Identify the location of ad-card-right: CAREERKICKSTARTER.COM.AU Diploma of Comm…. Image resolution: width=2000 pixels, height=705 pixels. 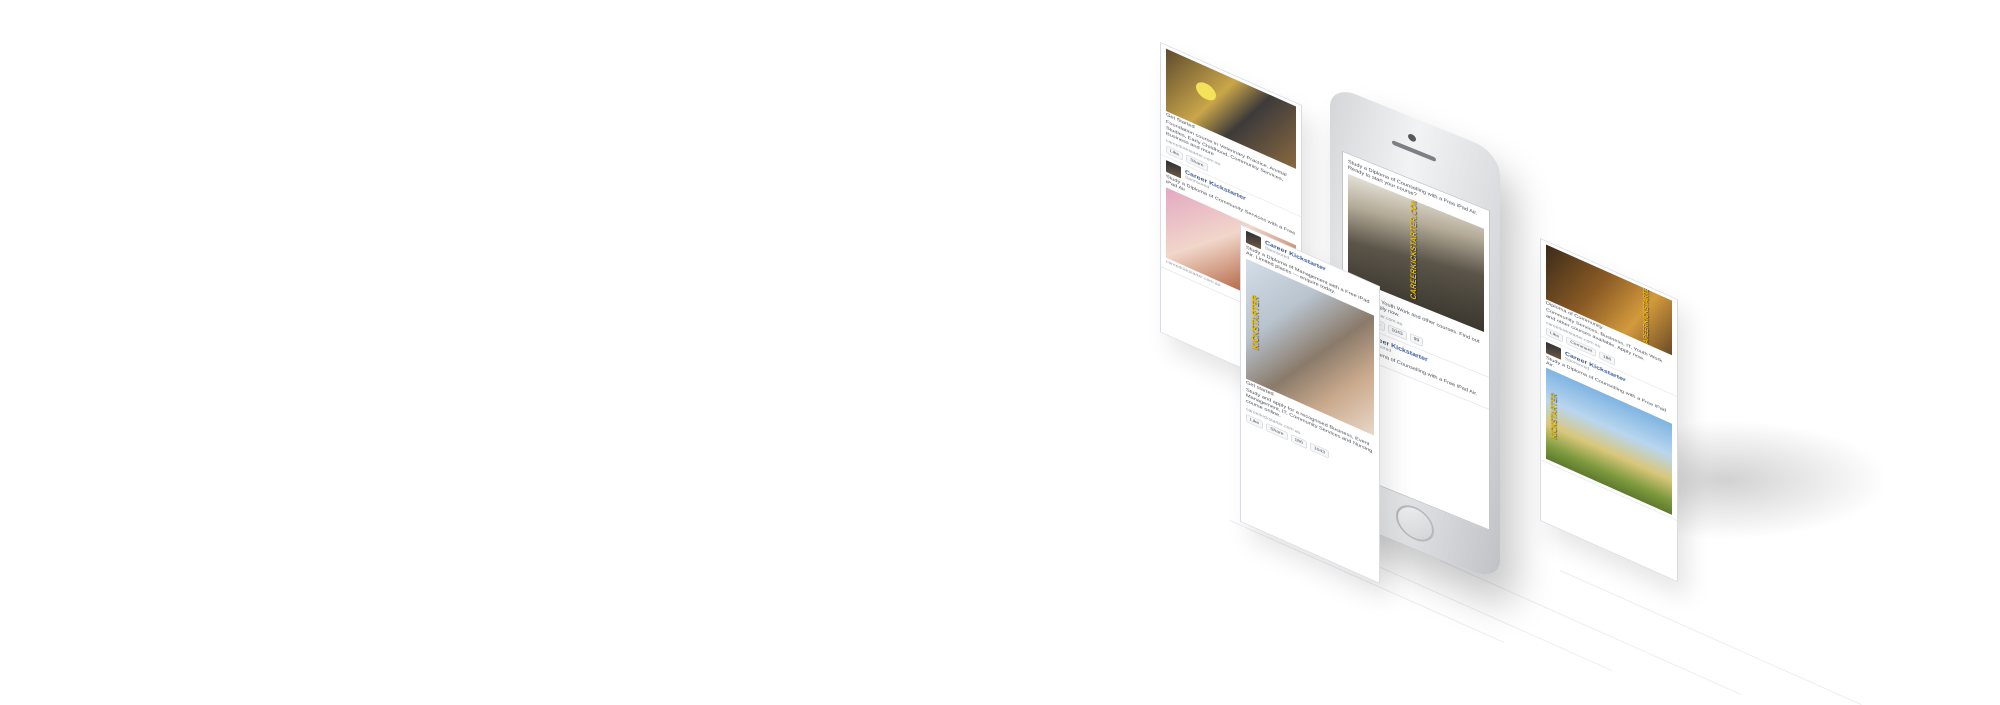
(1609, 410).